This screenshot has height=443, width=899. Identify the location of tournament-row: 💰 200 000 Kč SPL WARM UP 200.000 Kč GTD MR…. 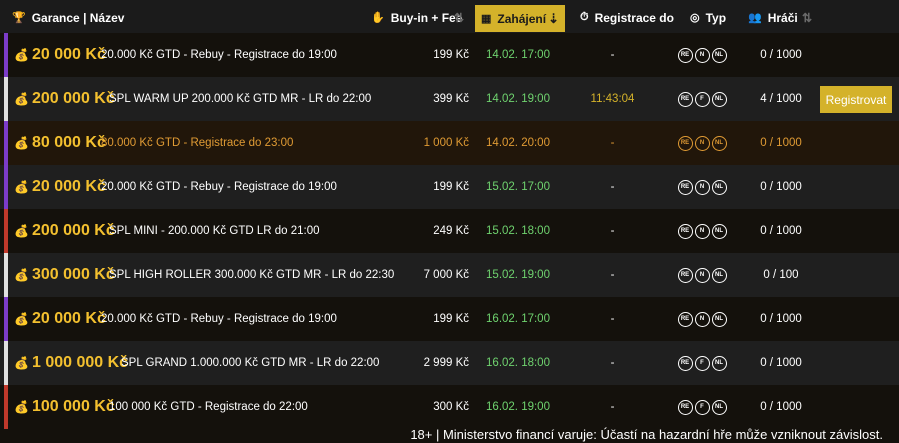
(449, 99).